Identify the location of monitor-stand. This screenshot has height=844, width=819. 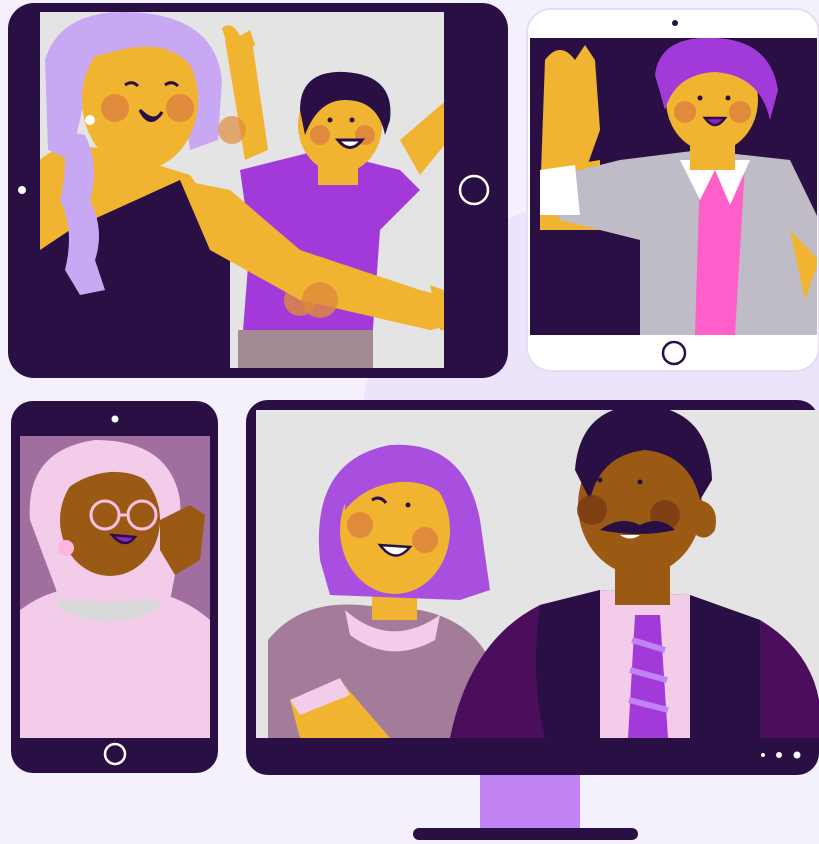
(530, 801).